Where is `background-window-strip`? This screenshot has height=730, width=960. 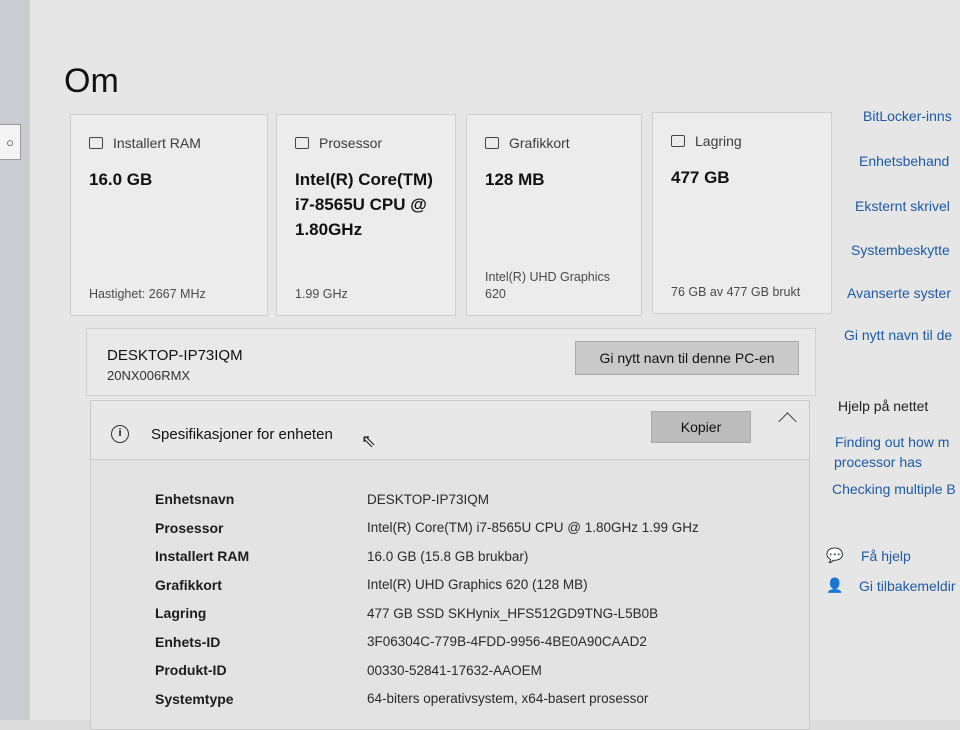 background-window-strip is located at coordinates (15, 360).